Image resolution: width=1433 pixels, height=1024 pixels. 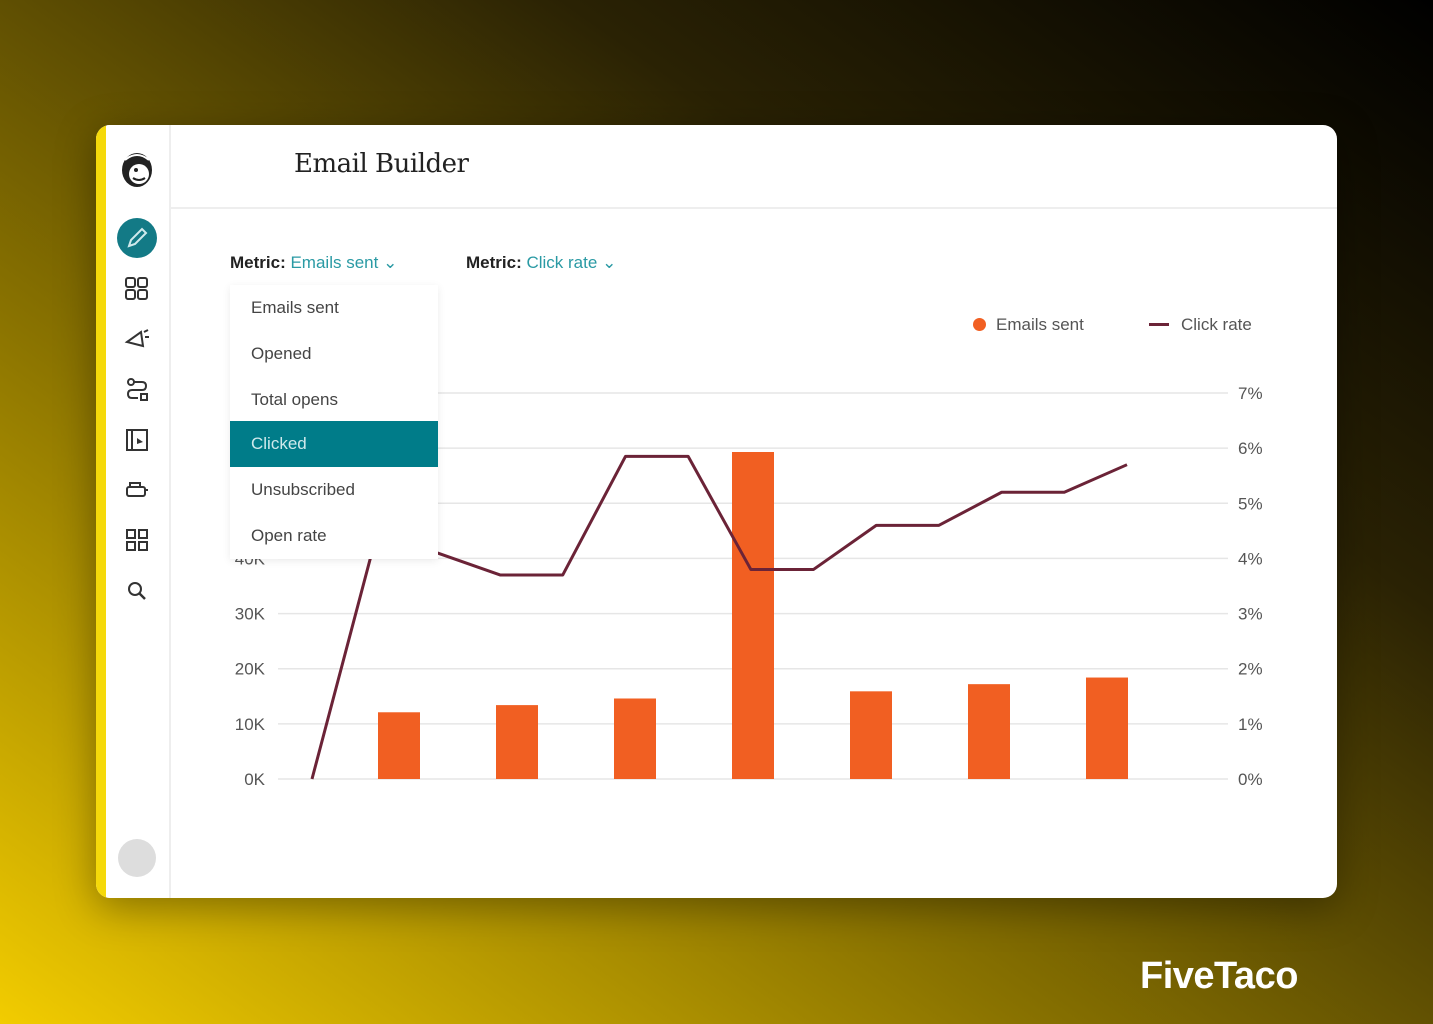 I want to click on right-tick-label: 7%, so click(x=1250, y=393).